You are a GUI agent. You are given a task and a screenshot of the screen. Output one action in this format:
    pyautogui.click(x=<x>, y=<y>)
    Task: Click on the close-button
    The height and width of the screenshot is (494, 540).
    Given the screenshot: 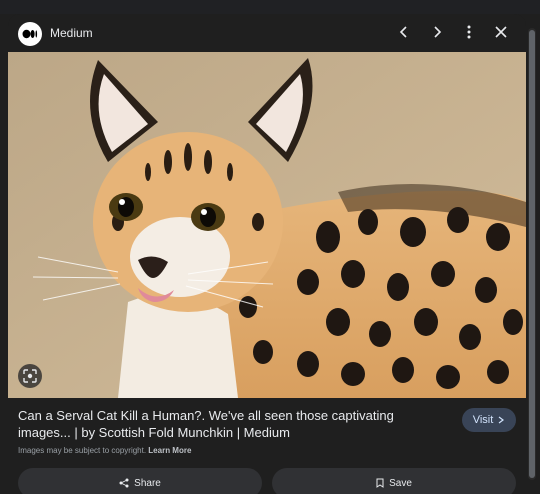 What is the action you would take?
    pyautogui.click(x=501, y=32)
    